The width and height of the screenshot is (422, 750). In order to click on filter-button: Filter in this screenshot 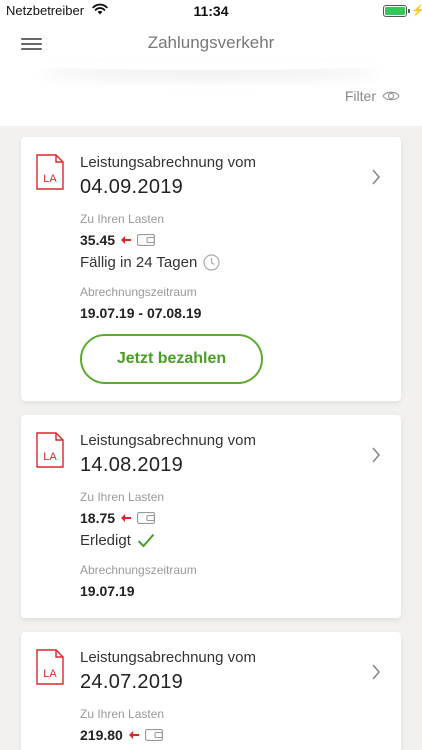, I will do `click(372, 96)`.